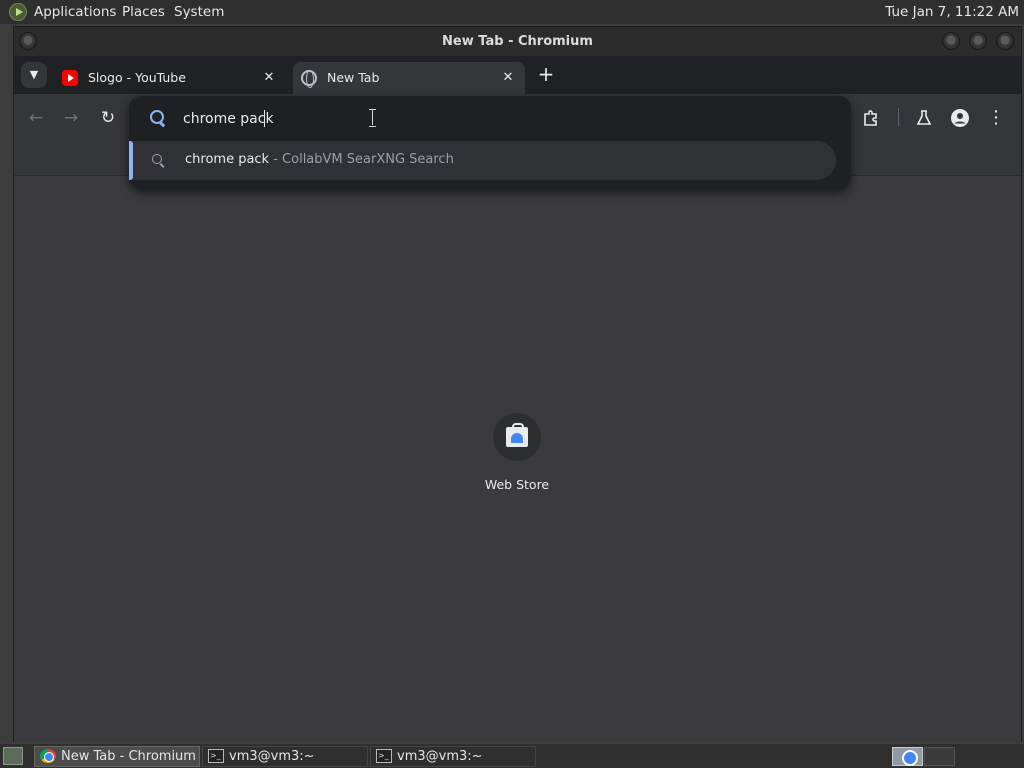 The image size is (1024, 768). What do you see at coordinates (309, 79) in the screenshot?
I see `globe-icon` at bounding box center [309, 79].